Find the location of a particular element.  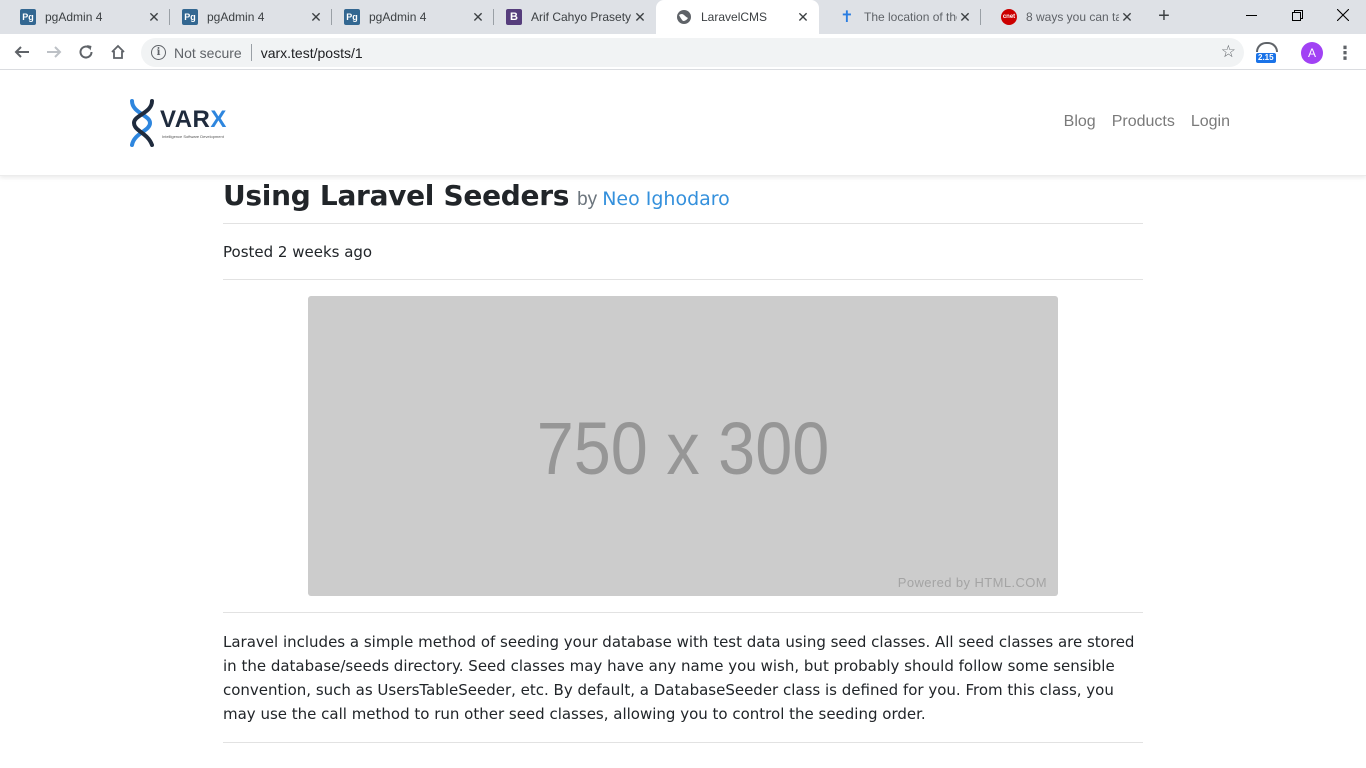

info-icon: i is located at coordinates (158, 52).